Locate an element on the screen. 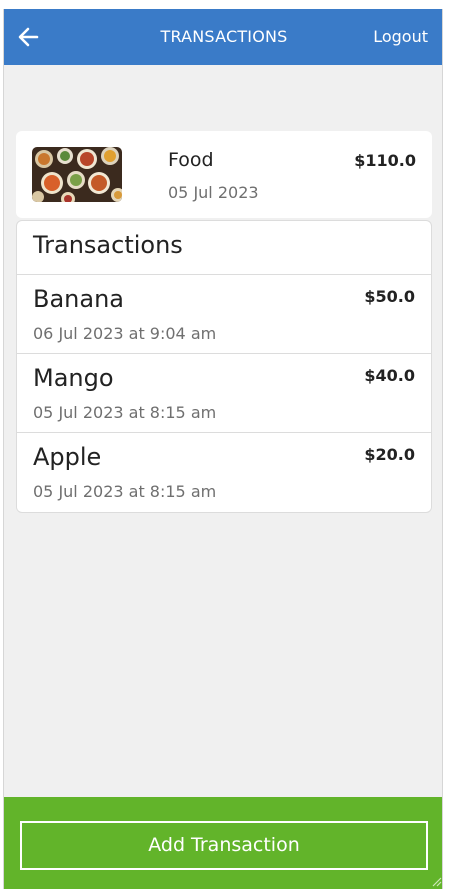 This screenshot has width=451, height=893. transaction-row: Apple 05 Jul 2023 at 8:15 am $20.0 is located at coordinates (224, 472).